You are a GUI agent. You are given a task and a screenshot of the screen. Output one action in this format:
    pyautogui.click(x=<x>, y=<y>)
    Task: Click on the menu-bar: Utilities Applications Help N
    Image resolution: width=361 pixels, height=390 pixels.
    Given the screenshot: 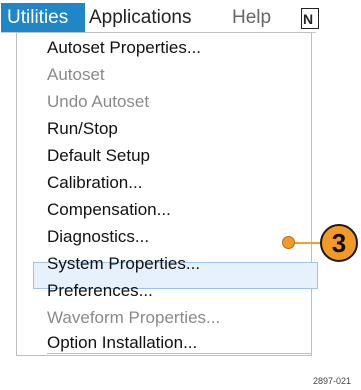 What is the action you would take?
    pyautogui.click(x=160, y=18)
    